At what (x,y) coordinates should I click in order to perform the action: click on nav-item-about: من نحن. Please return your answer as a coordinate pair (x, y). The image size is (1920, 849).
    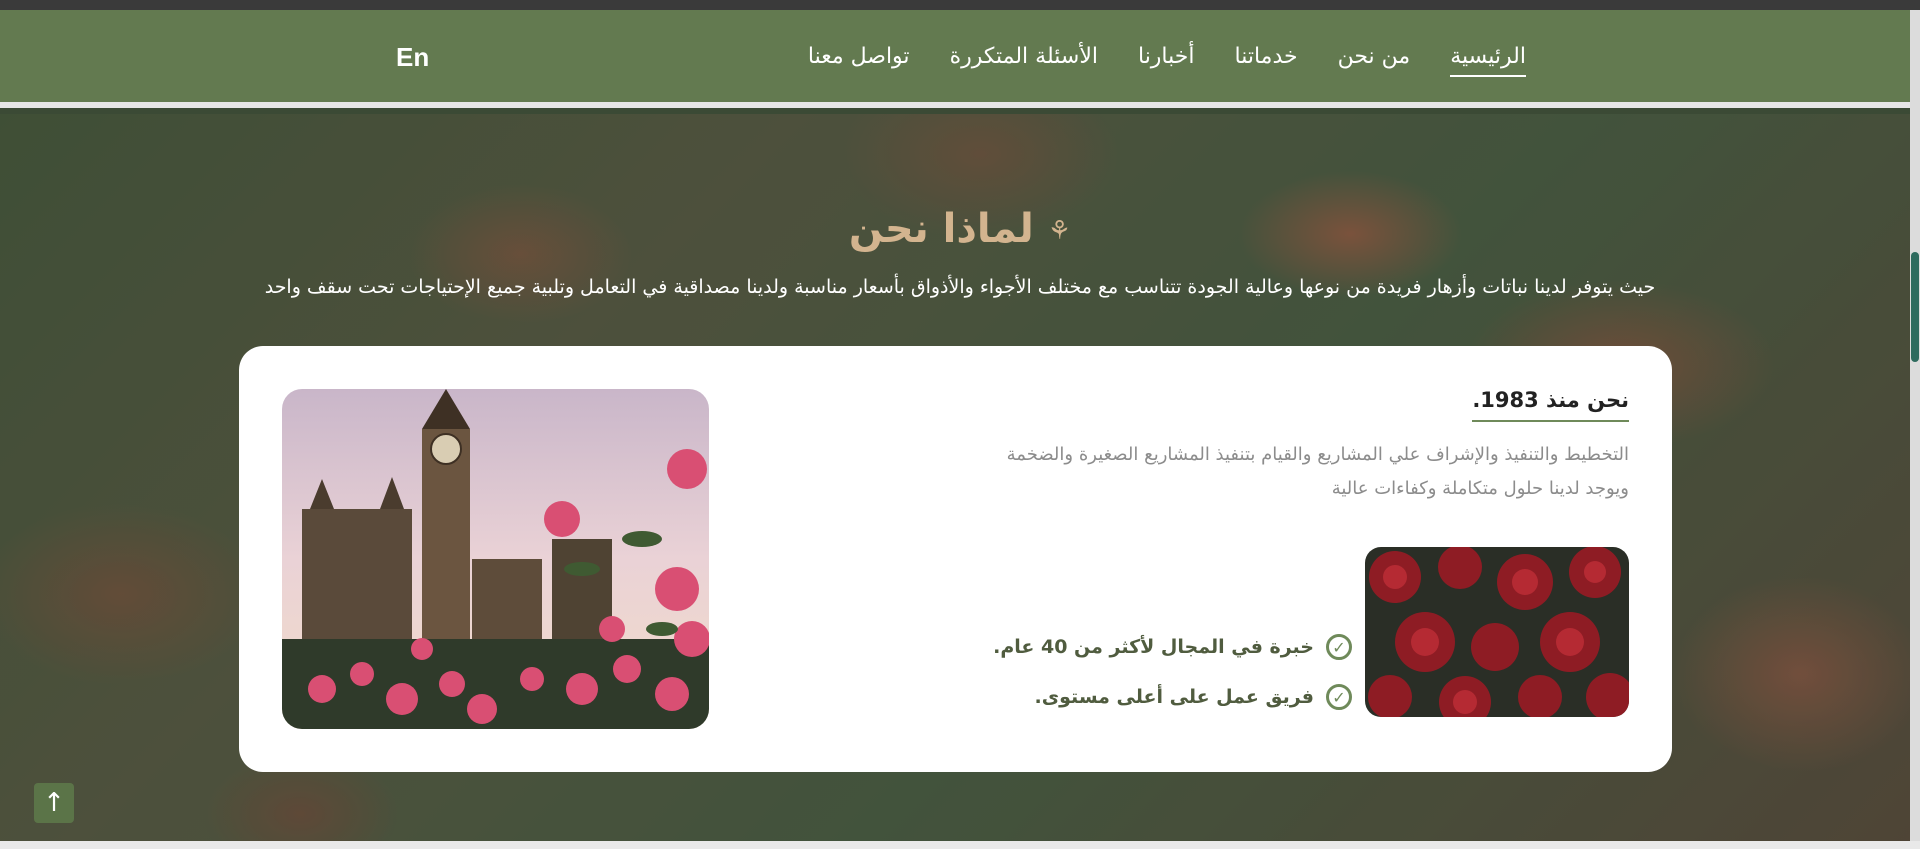
    Looking at the image, I should click on (1374, 56).